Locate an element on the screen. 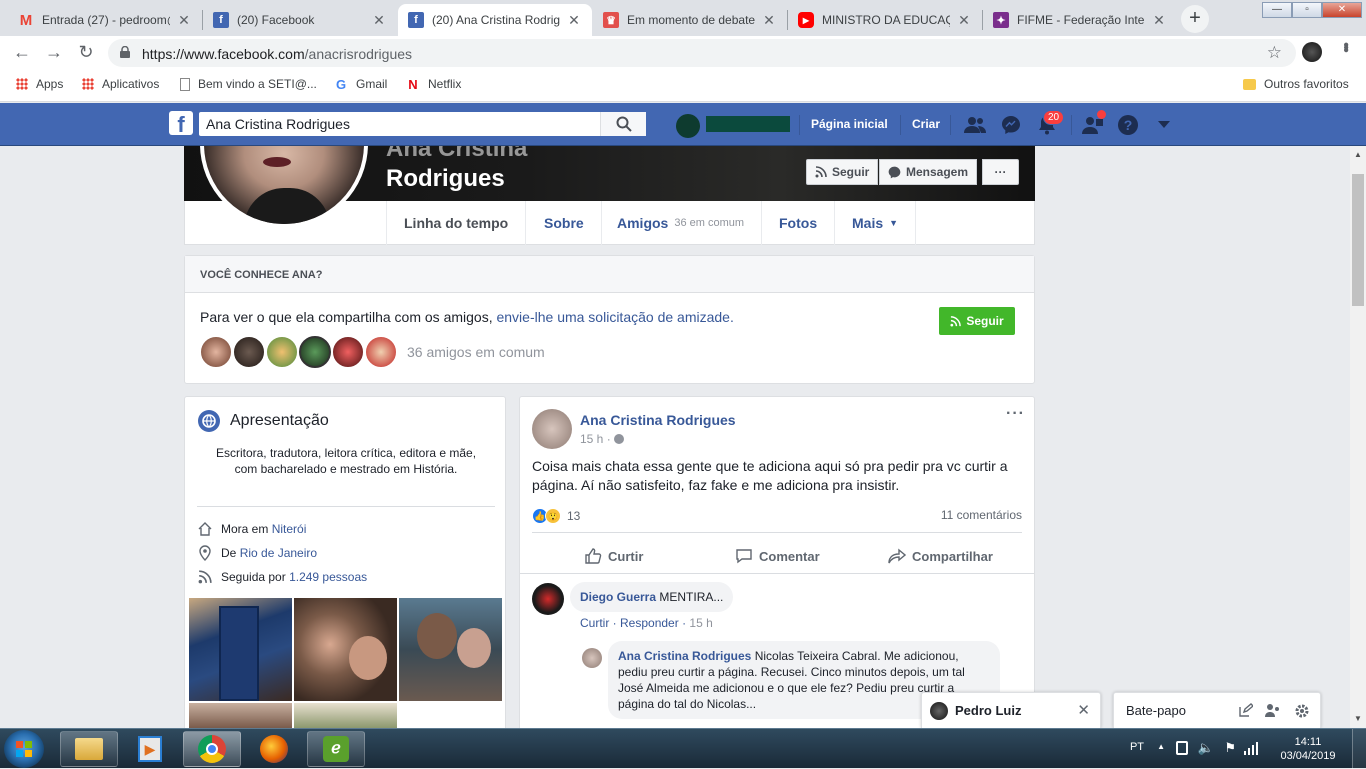  tab-friends: Amigos 36 em comum is located at coordinates (681, 223).